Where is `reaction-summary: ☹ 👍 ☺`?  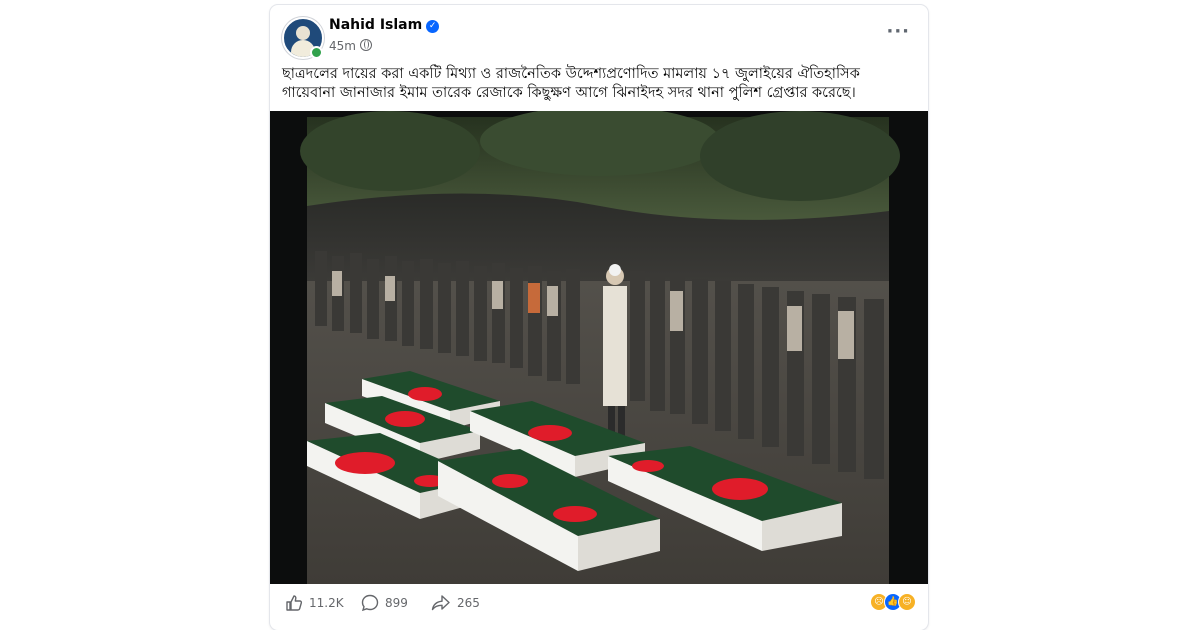
reaction-summary: ☹ 👍 ☺ is located at coordinates (893, 602).